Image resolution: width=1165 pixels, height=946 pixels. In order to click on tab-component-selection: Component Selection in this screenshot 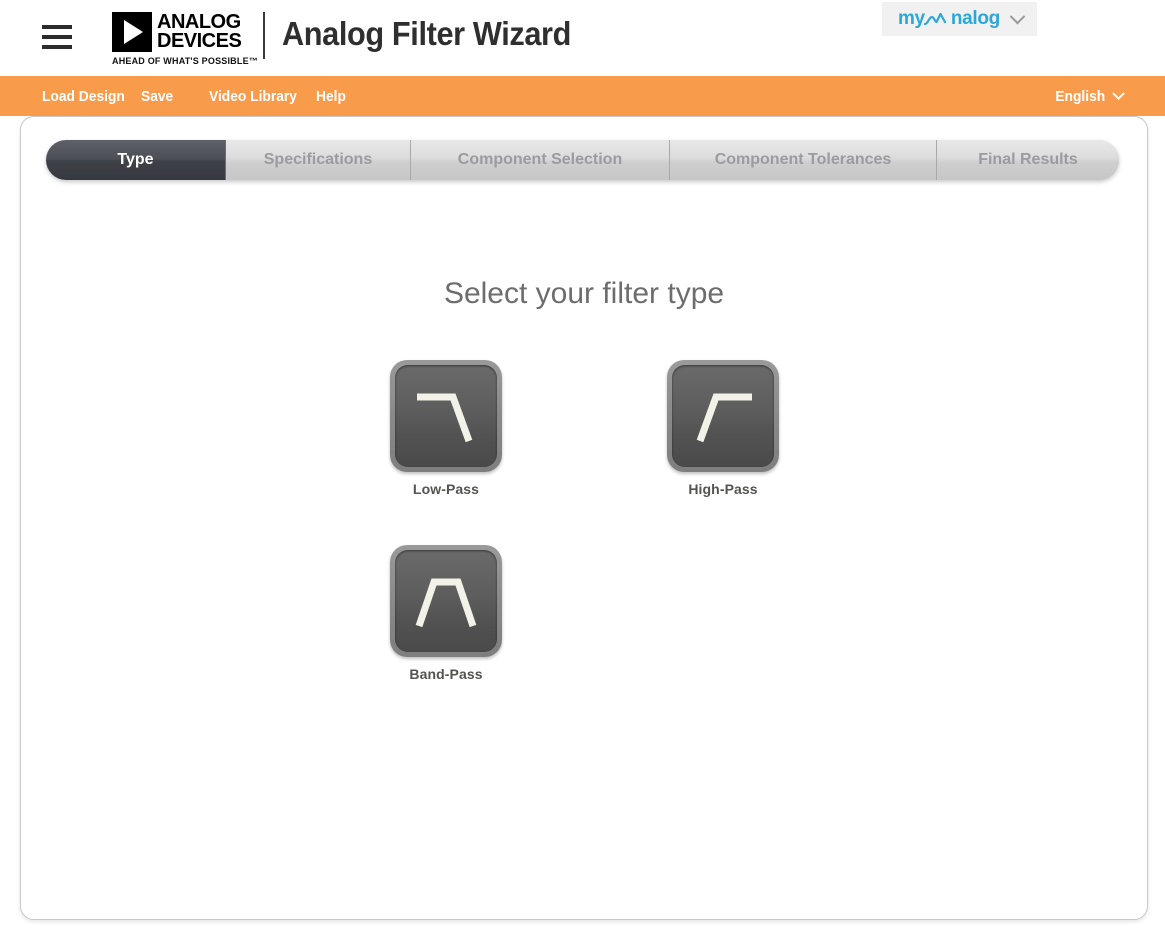, I will do `click(540, 160)`.